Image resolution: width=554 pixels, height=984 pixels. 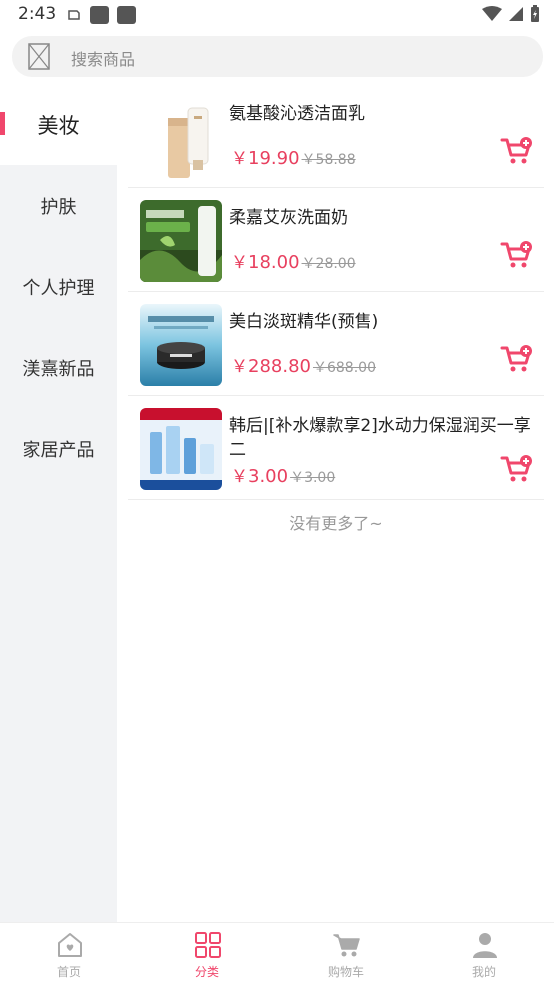 I want to click on price-current: 18.00, so click(x=274, y=262).